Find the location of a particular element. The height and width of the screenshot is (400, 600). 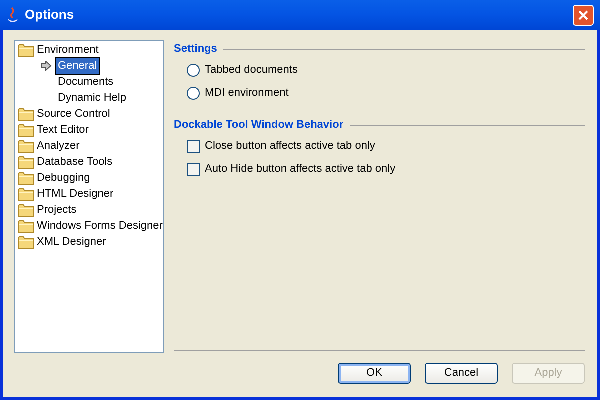

app-icon is located at coordinates (13, 15).